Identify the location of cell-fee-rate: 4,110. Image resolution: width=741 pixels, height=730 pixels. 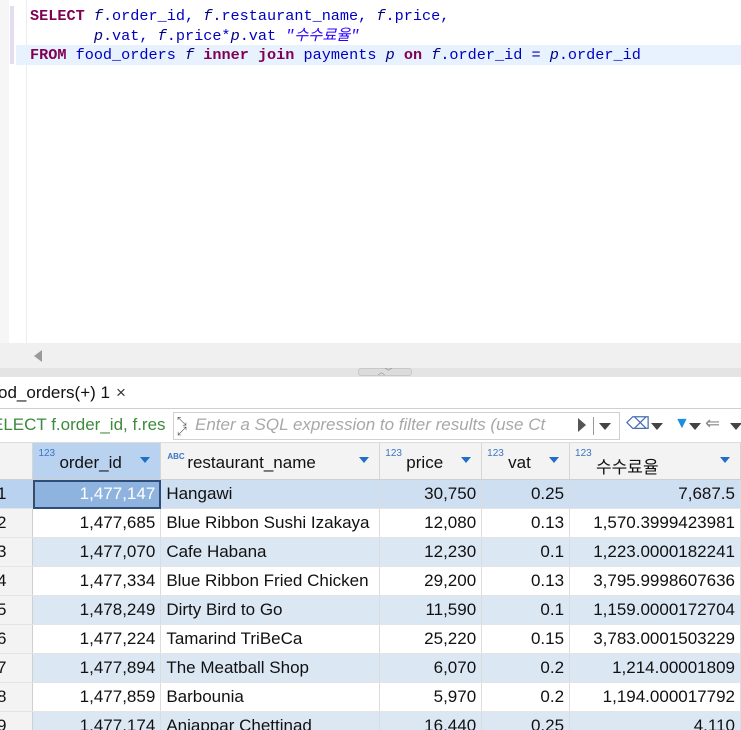
(655, 720).